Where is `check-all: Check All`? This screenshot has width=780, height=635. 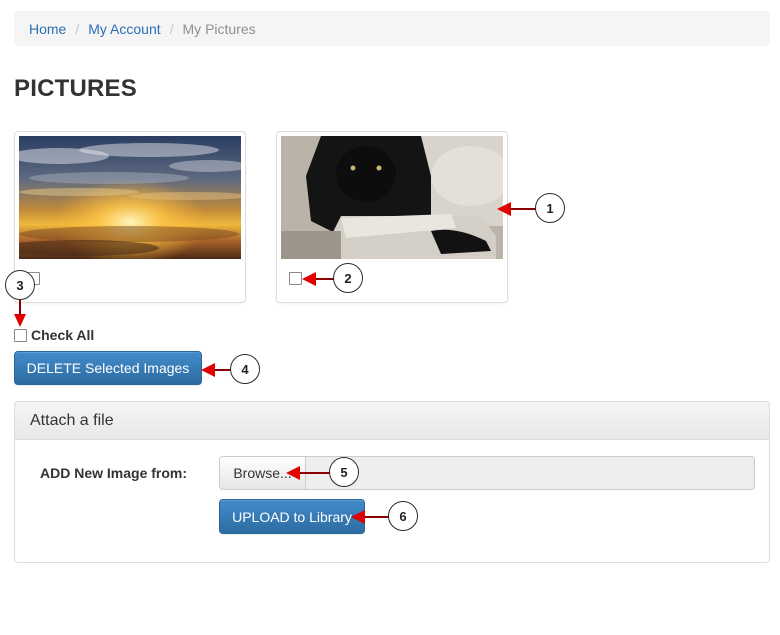
check-all: Check All is located at coordinates (54, 335).